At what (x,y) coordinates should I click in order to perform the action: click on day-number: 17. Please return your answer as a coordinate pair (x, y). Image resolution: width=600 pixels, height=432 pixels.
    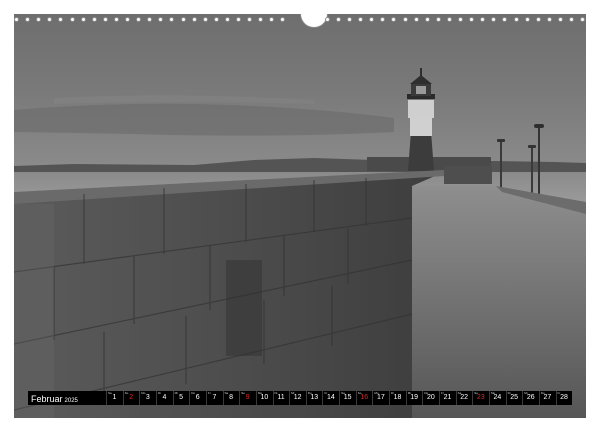
    Looking at the image, I should click on (380, 397).